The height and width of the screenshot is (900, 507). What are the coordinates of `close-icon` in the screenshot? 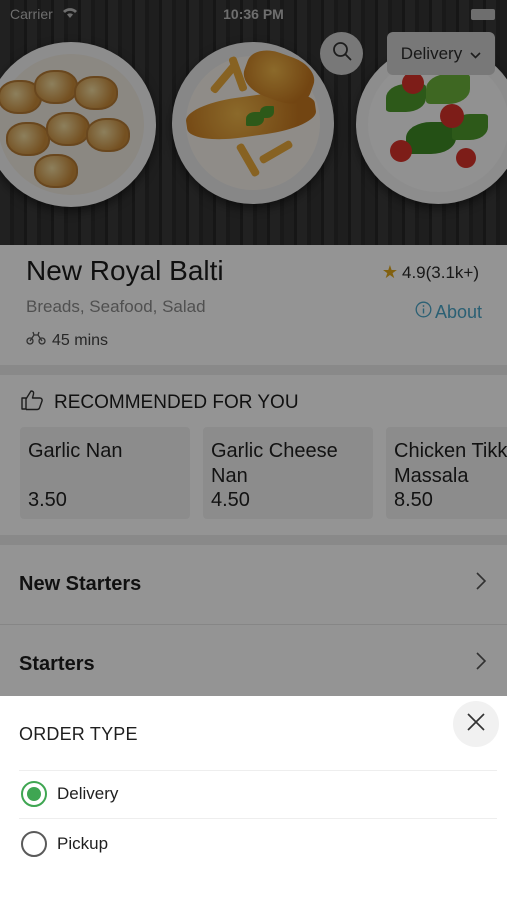 It's located at (476, 724).